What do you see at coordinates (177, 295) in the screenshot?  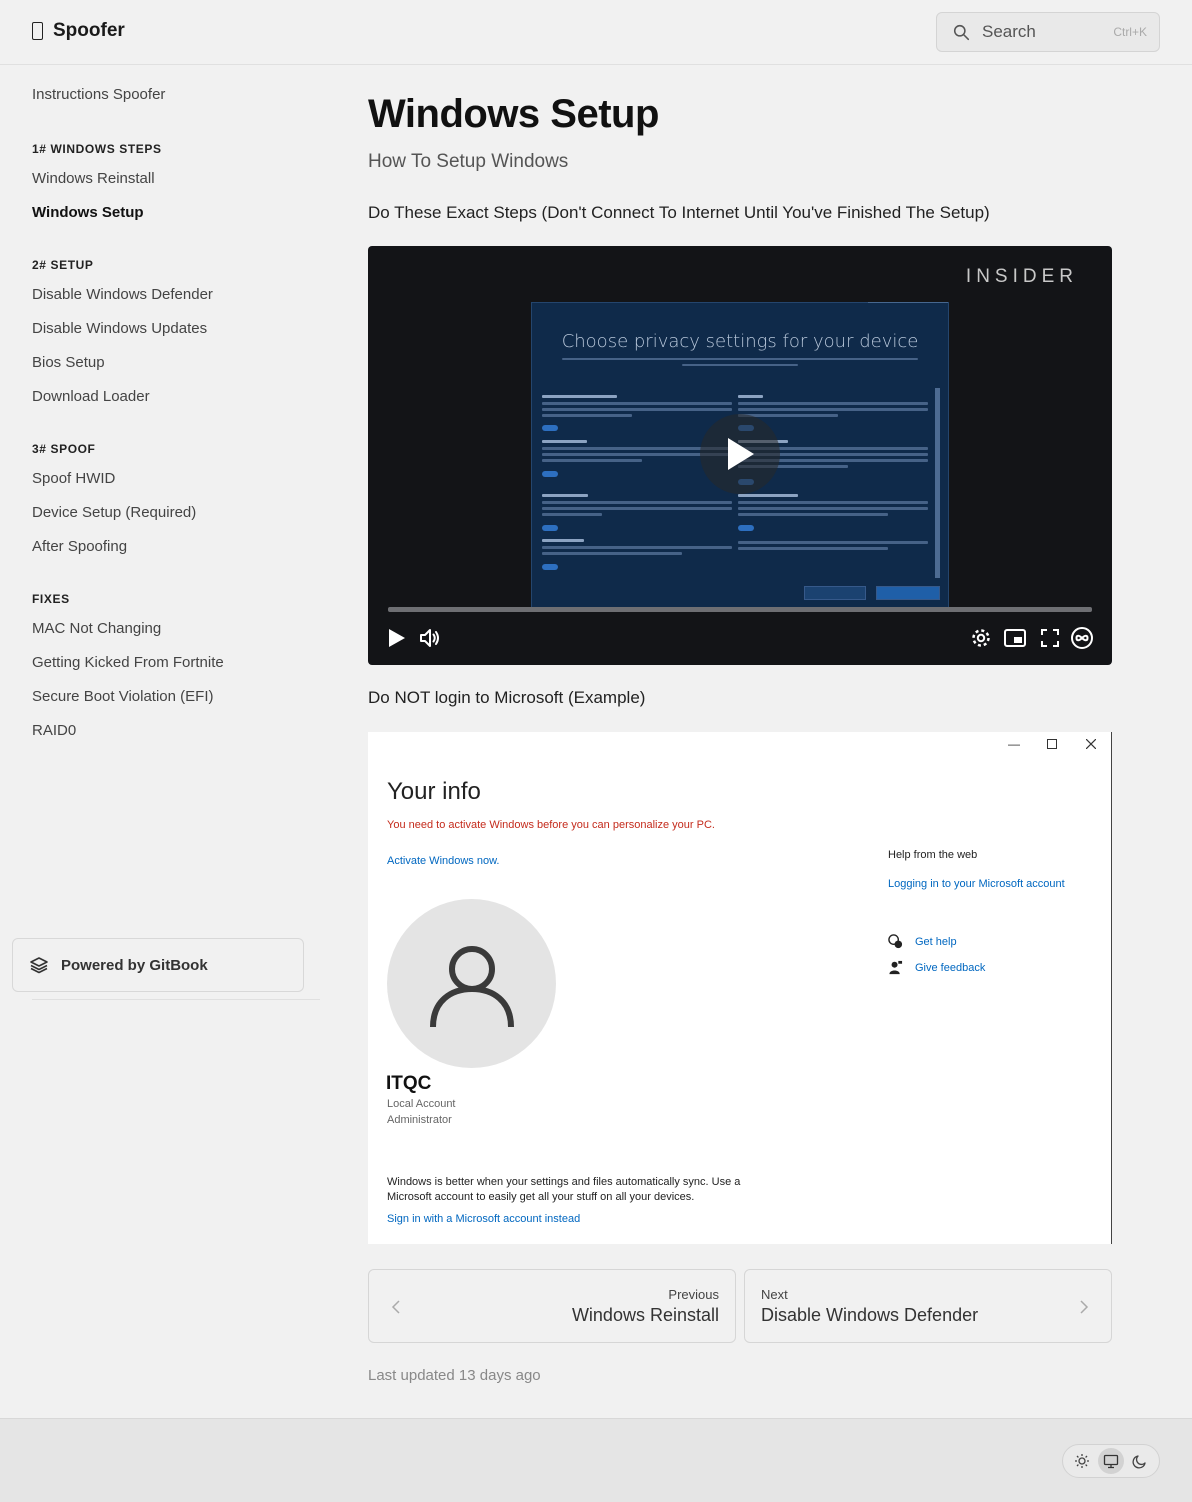 I see `sidebar-item-disable-windows-defender: Disable Windows Defender` at bounding box center [177, 295].